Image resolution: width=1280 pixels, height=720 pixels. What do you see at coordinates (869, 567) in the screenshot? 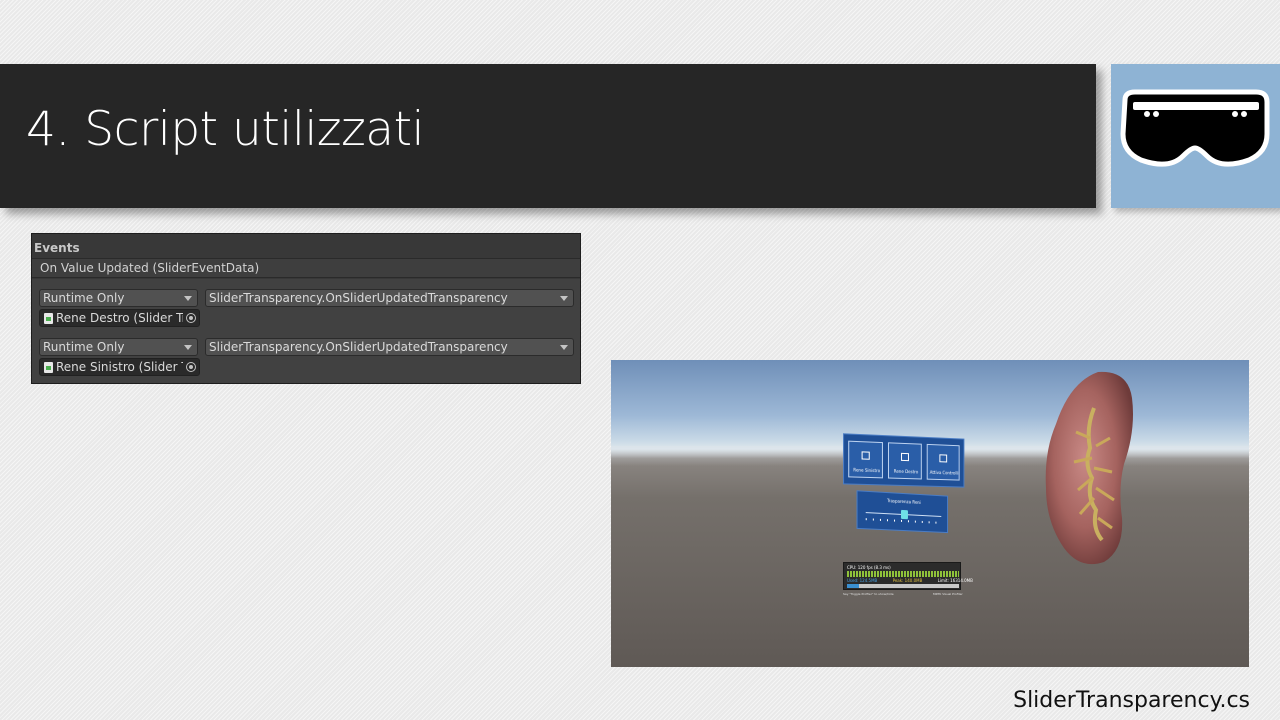
I see `profiler-cpu: CPU: 120 fps (8.3 ms)` at bounding box center [869, 567].